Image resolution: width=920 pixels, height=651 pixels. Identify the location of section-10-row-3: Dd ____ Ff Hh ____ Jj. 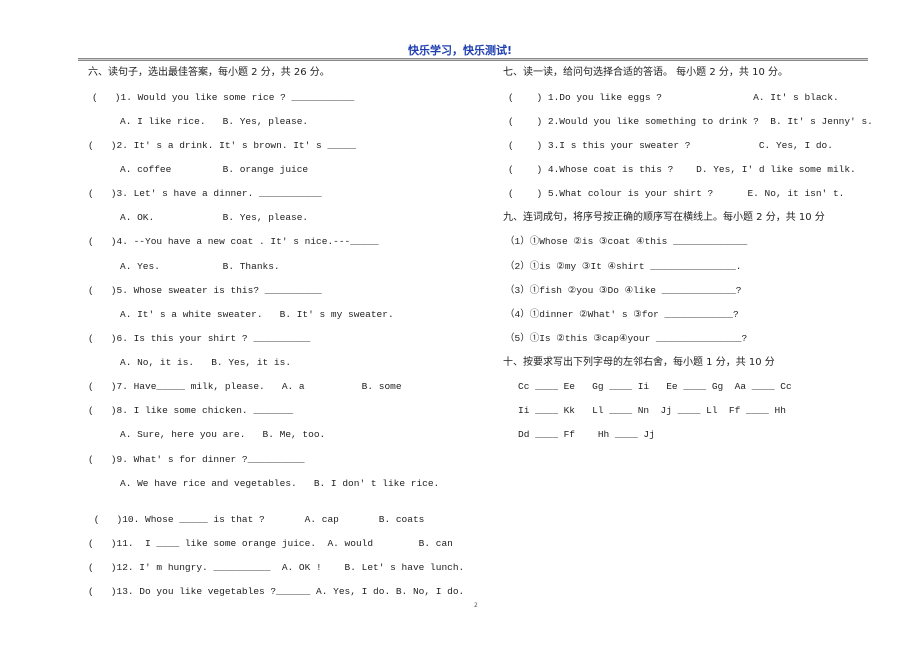
(586, 434).